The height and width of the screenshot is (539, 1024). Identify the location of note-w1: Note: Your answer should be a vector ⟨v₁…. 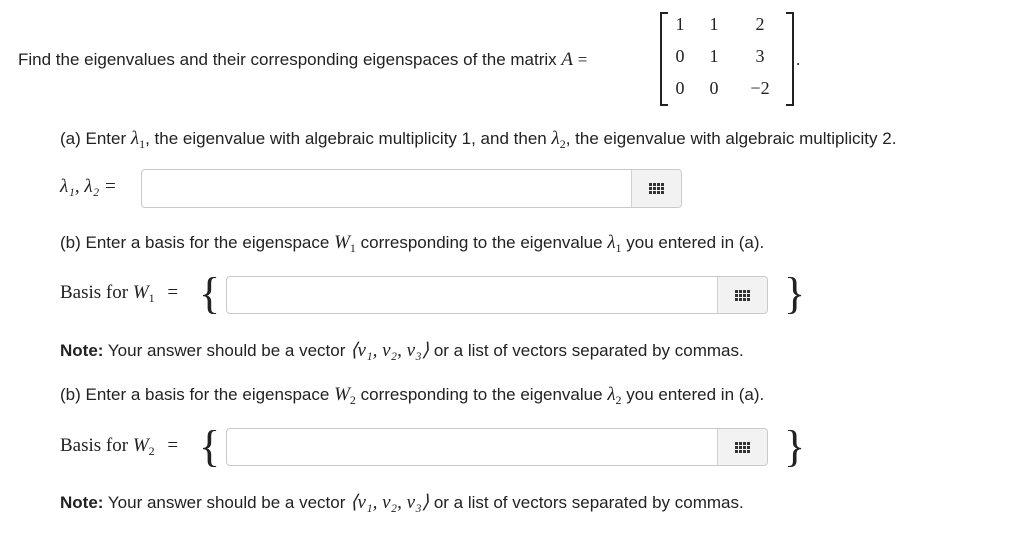
(402, 350).